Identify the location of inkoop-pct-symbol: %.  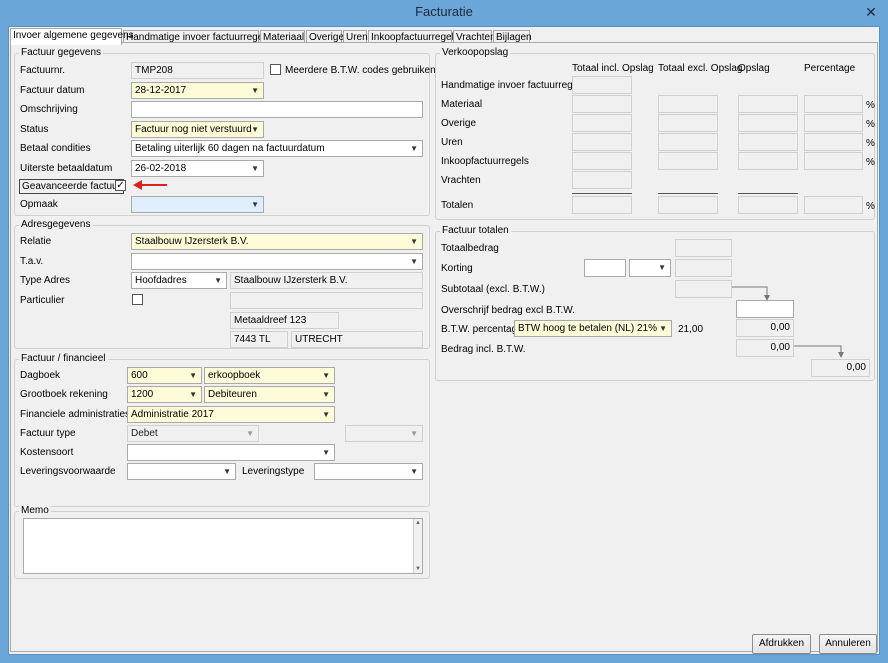
(870, 162).